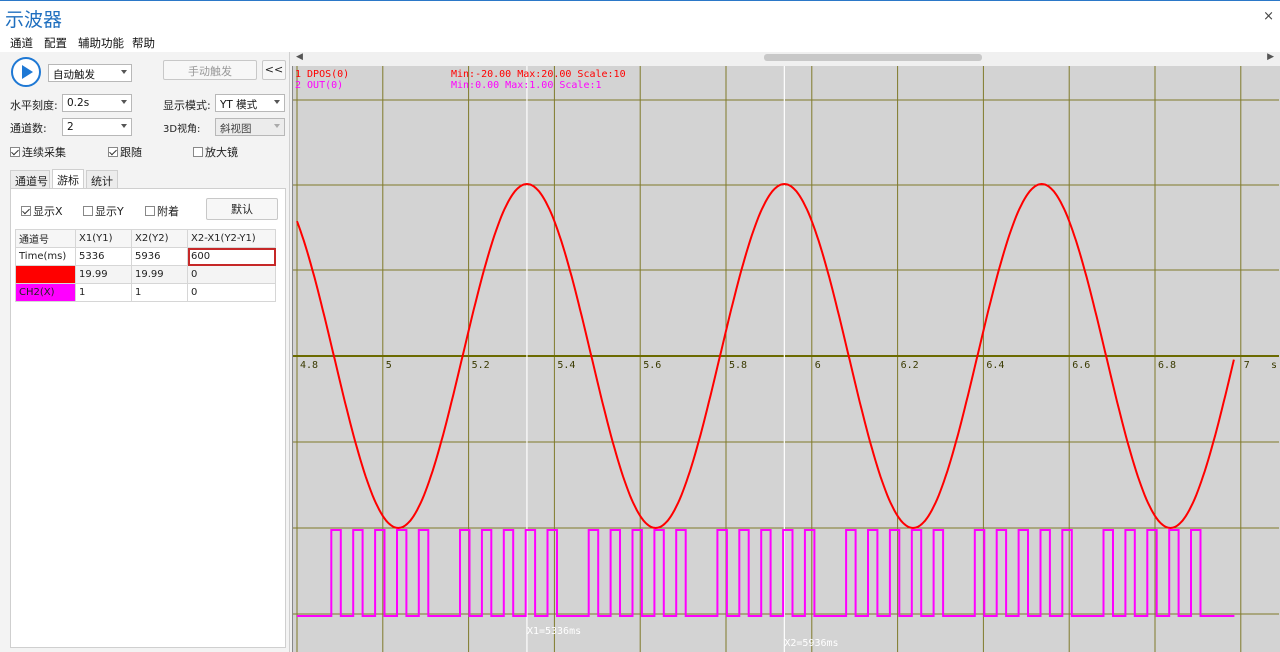 This screenshot has height=652, width=1280. Describe the element at coordinates (103, 274) in the screenshot. I see `x1-cell: 19.99` at that location.